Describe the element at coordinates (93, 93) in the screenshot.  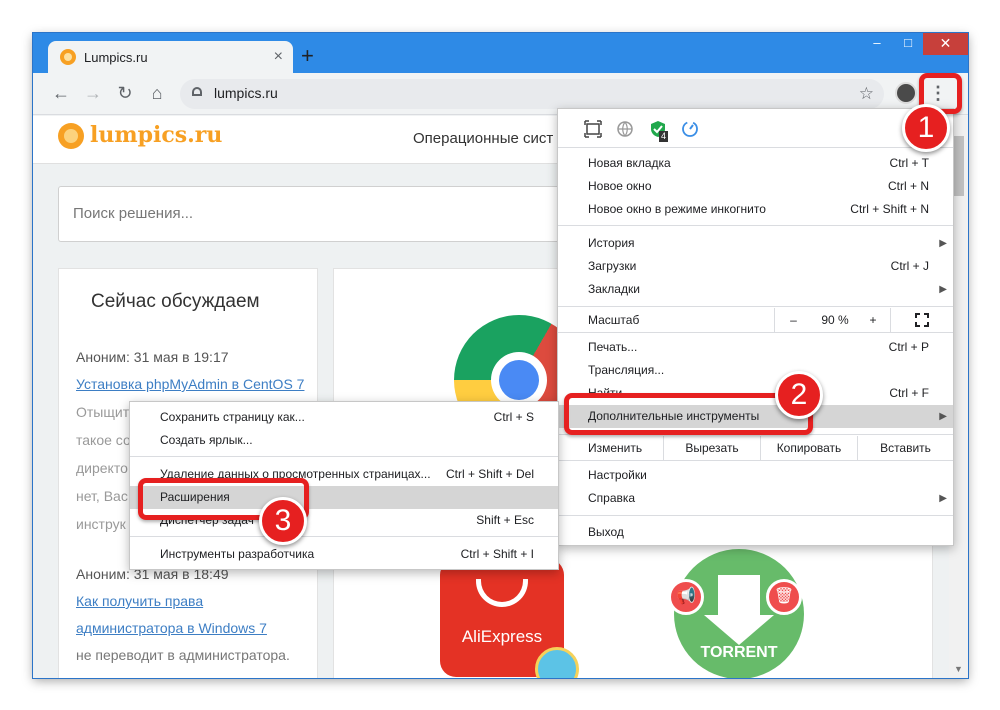
I see `forward-button: →` at that location.